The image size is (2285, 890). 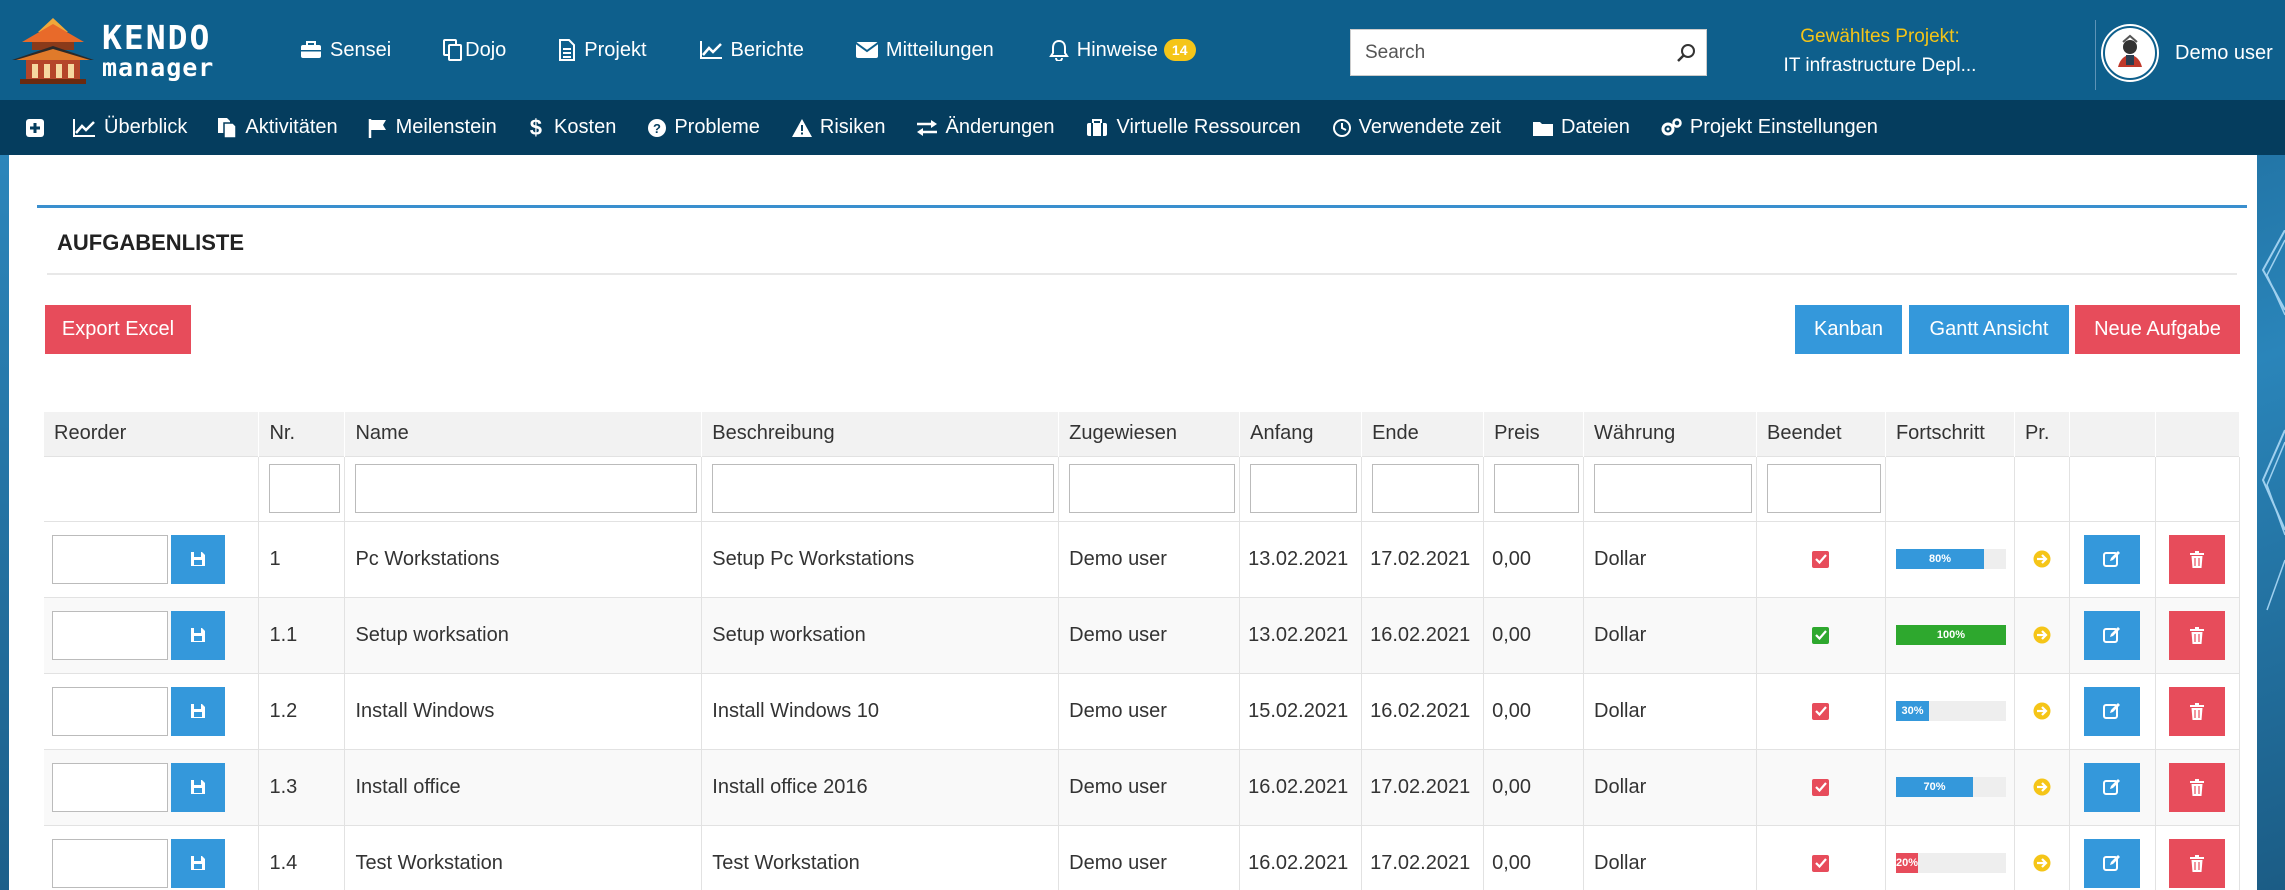 What do you see at coordinates (1581, 127) in the screenshot?
I see `subnav-dateien: Dateien` at bounding box center [1581, 127].